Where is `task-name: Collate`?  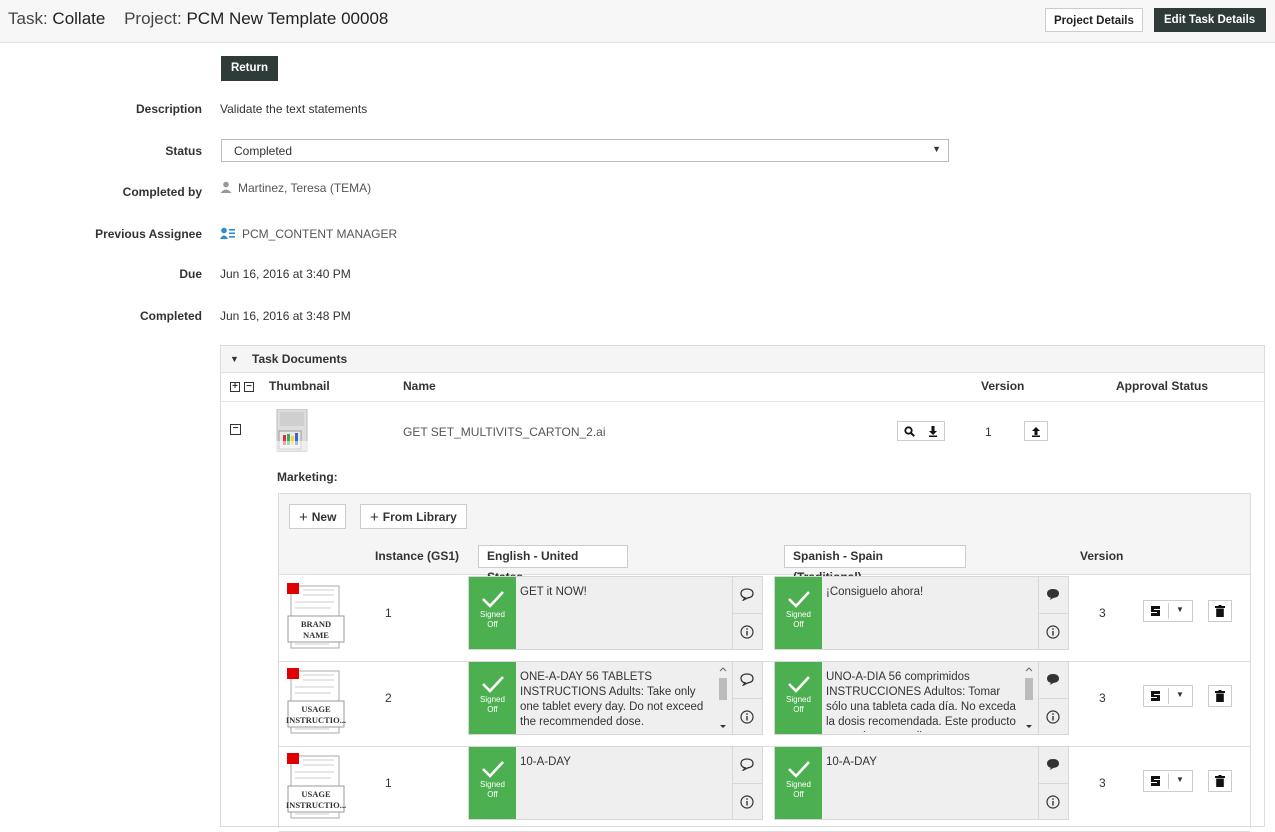
task-name: Collate is located at coordinates (79, 18).